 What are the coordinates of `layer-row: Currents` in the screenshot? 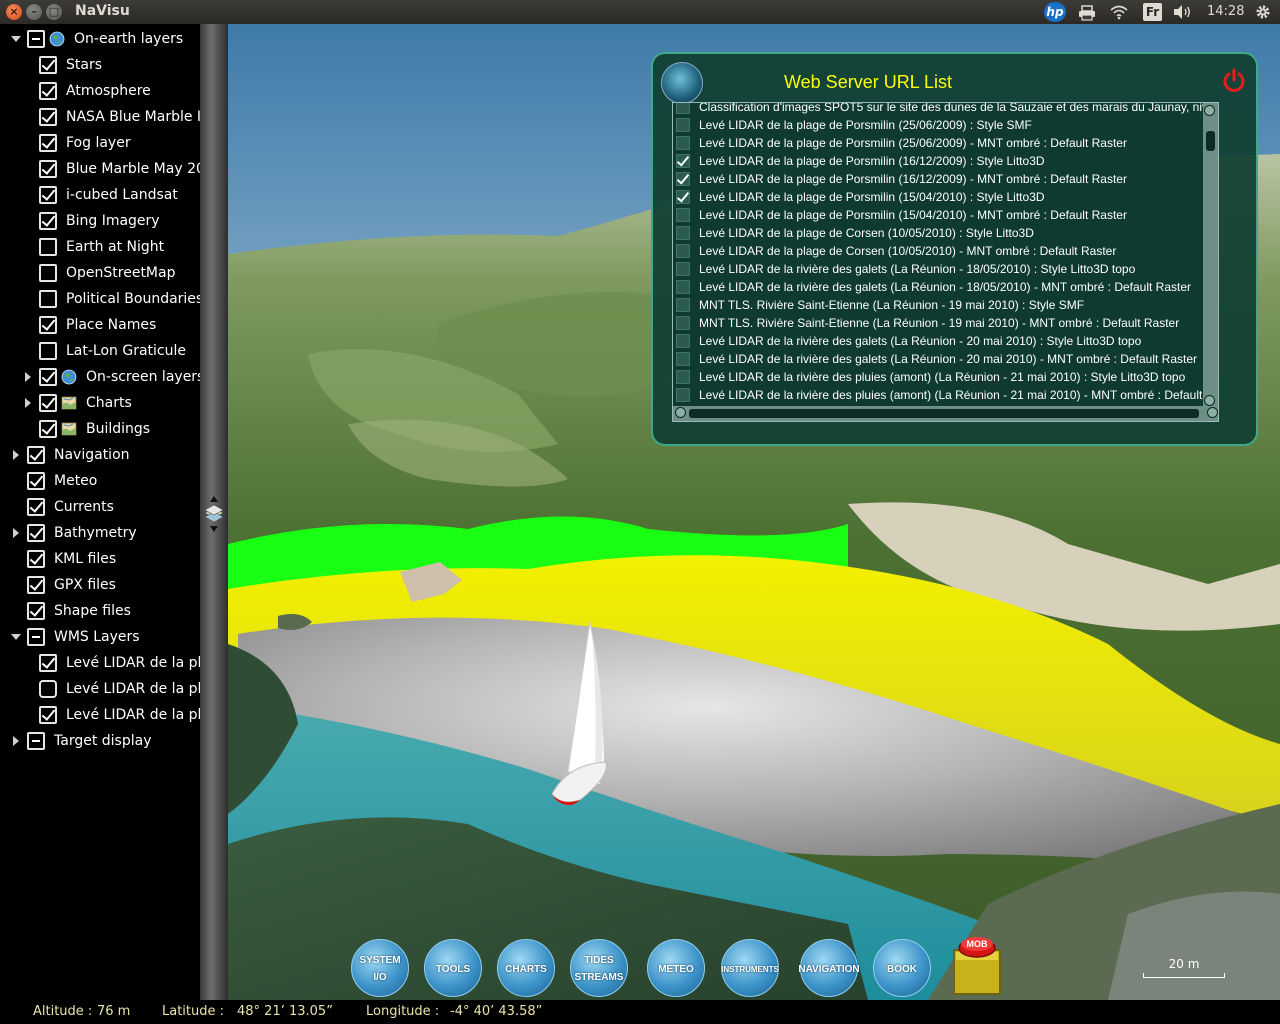 It's located at (100, 507).